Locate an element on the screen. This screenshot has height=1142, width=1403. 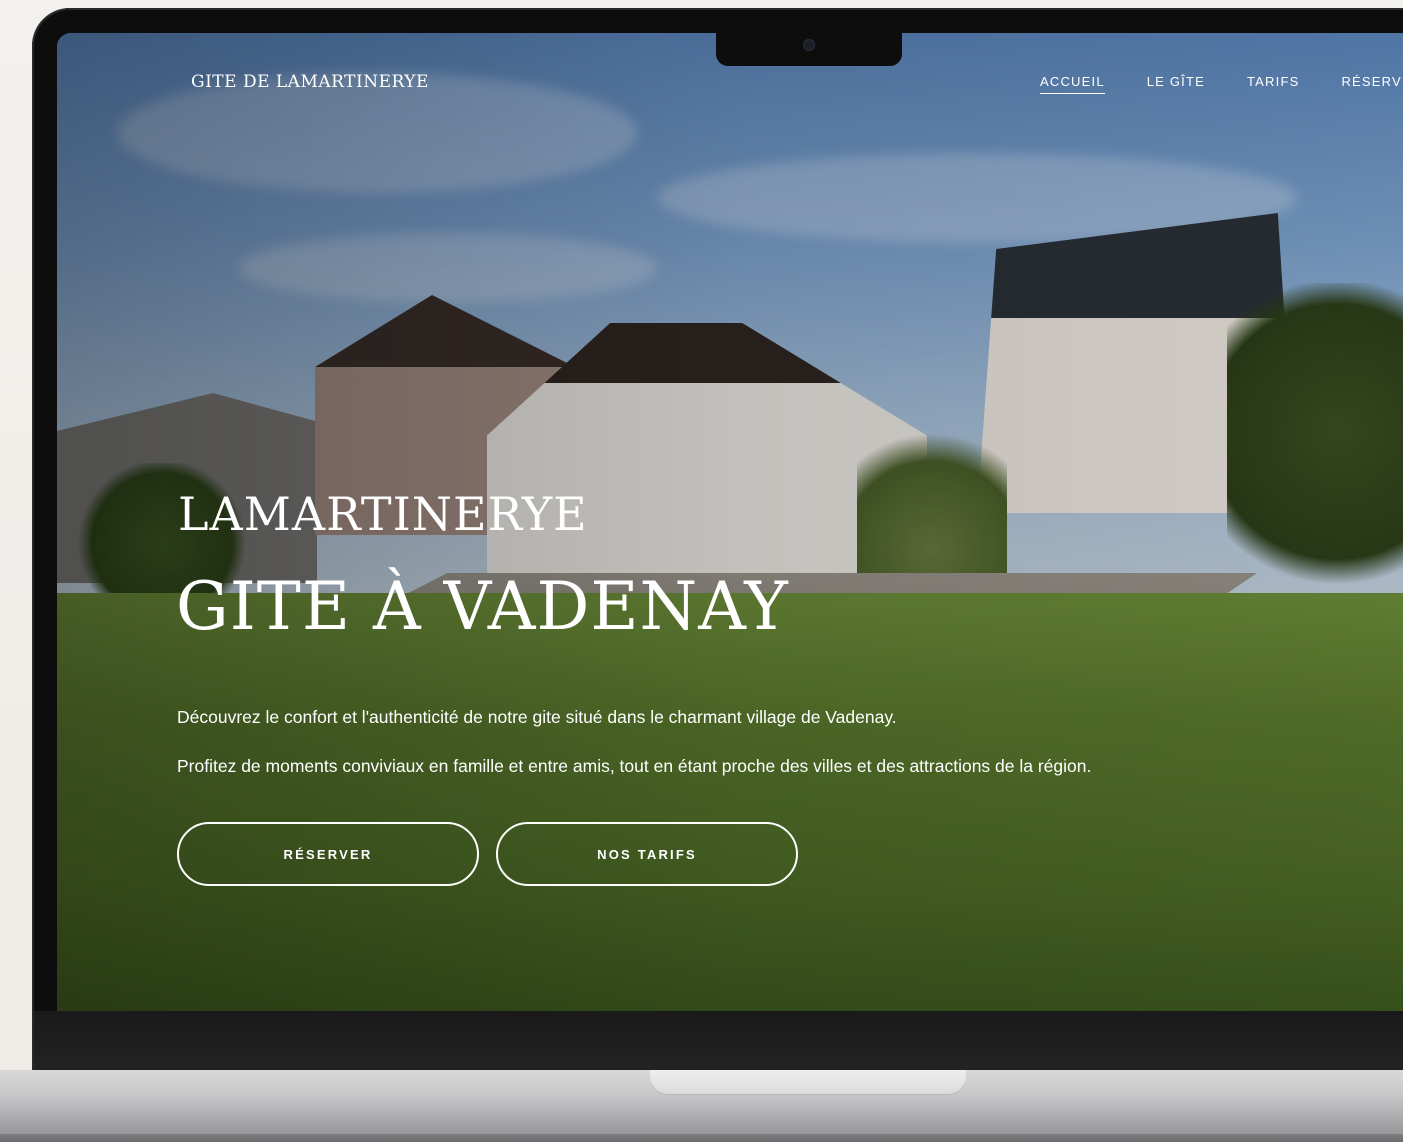
site-logo: GITE DE LAMARTINERYE is located at coordinates (310, 82).